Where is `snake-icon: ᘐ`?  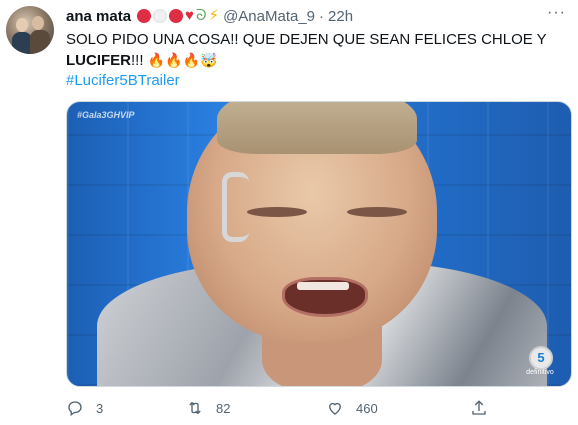
snake-icon: ᘐ is located at coordinates (201, 15).